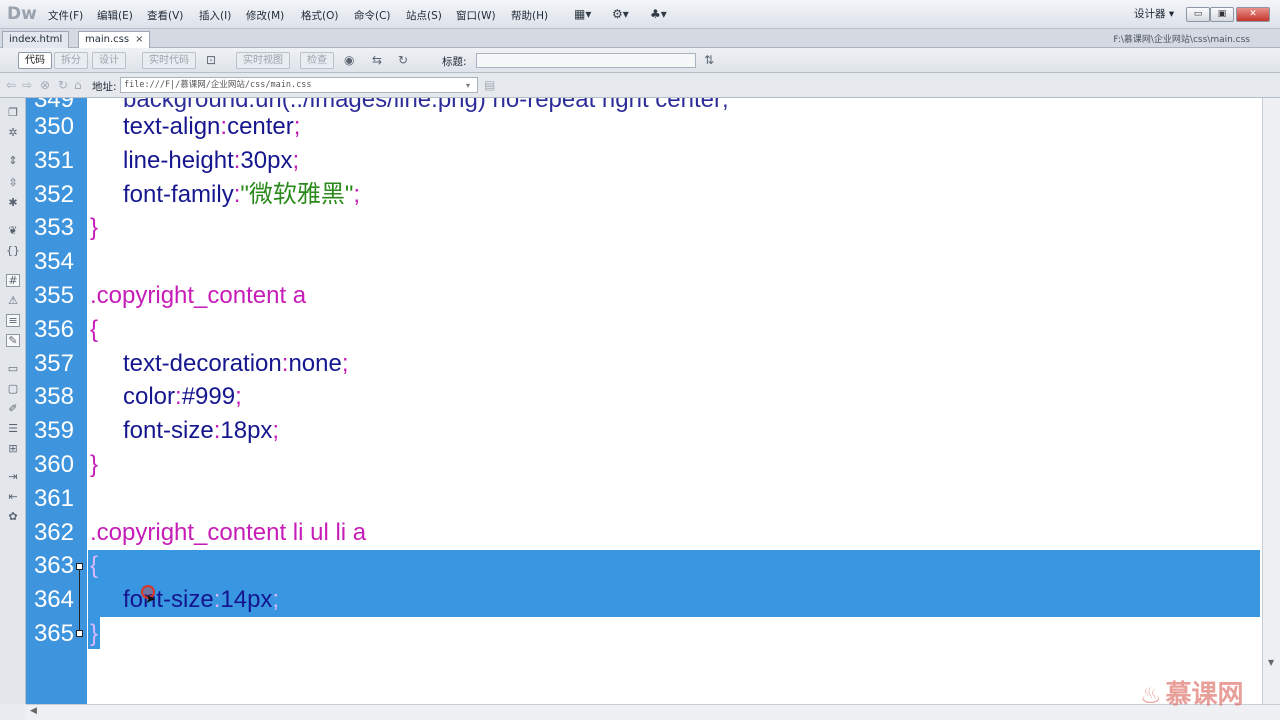 The width and height of the screenshot is (1280, 720). Describe the element at coordinates (212, 126) in the screenshot. I see `code-line-350: text-align:center;` at that location.